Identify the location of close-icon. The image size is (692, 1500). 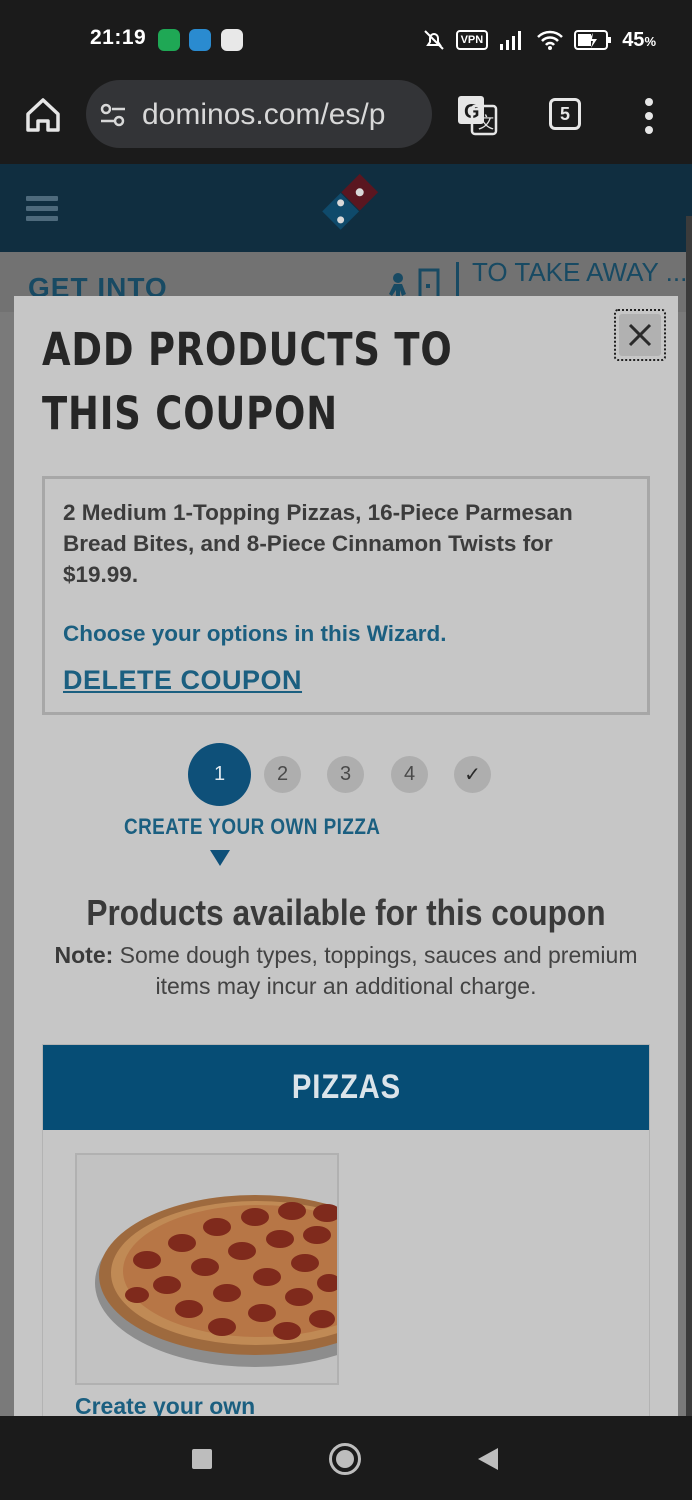
(640, 335).